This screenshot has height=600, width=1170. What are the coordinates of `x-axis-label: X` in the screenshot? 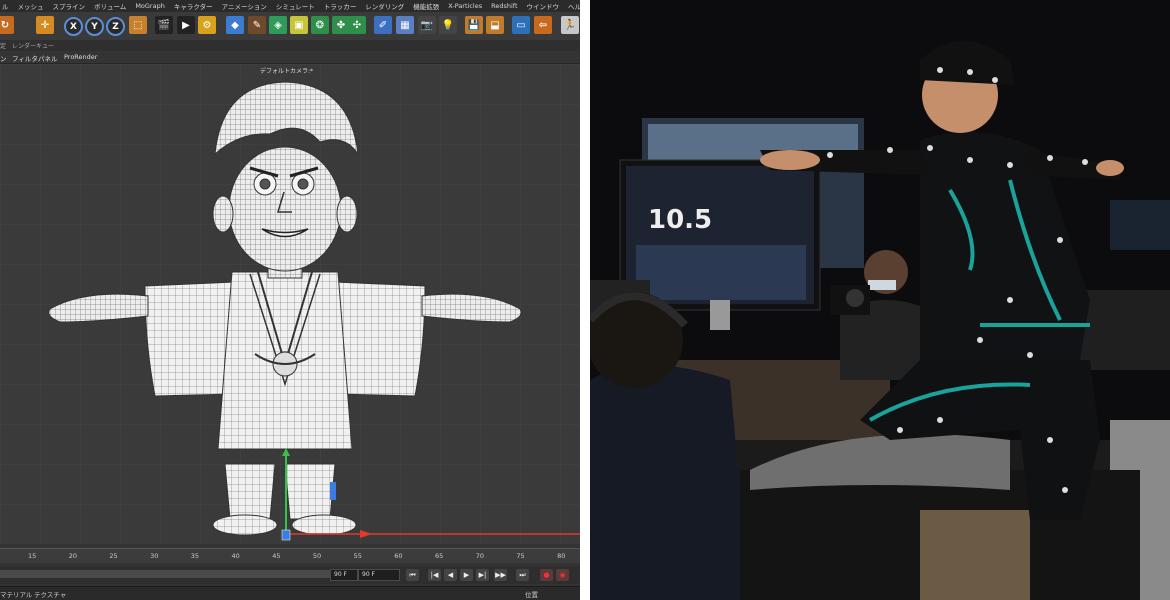 It's located at (73, 26).